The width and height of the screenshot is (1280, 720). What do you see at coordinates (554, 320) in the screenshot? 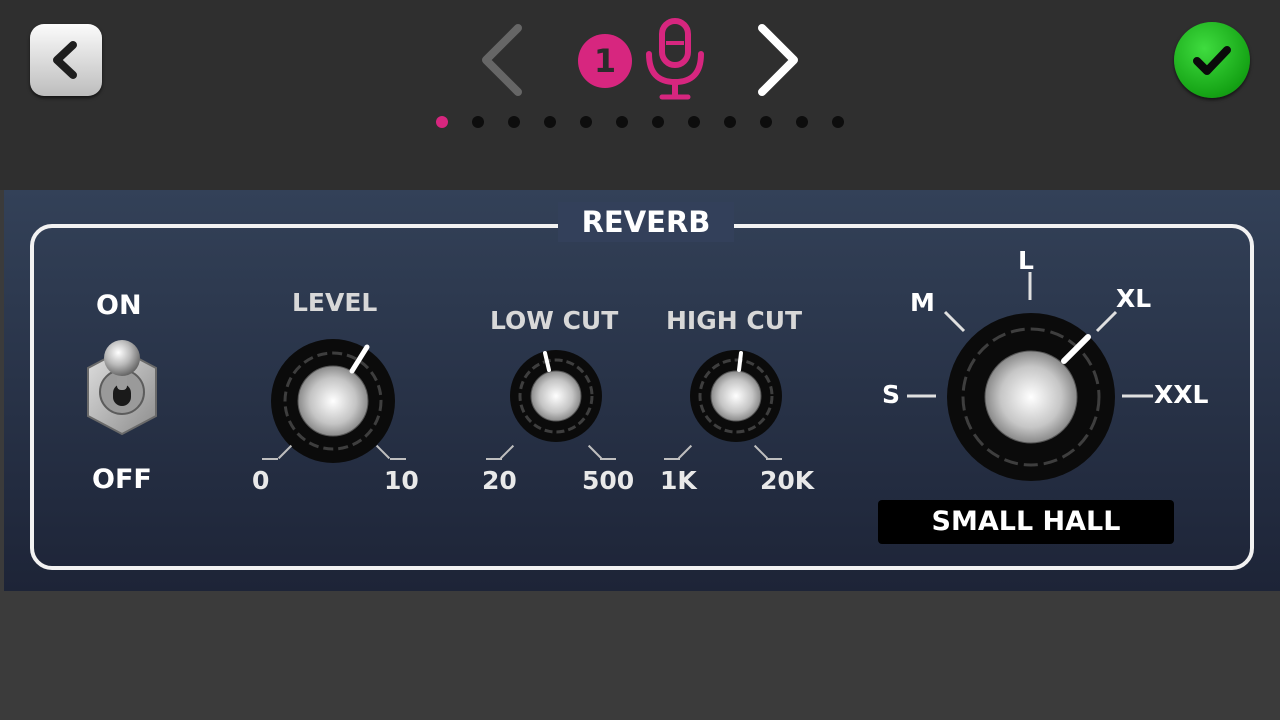
I see `low-cut-label: LOW CUT` at bounding box center [554, 320].